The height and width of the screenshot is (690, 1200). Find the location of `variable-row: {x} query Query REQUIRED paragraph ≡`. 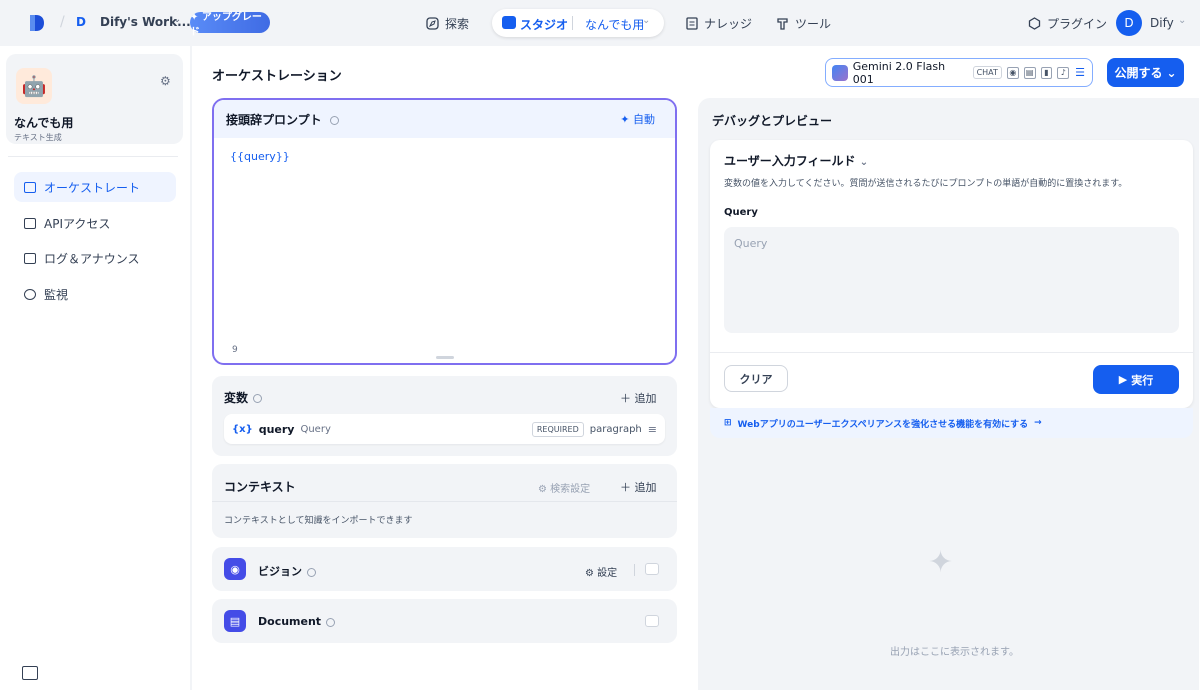

variable-row: {x} query Query REQUIRED paragraph ≡ is located at coordinates (444, 429).